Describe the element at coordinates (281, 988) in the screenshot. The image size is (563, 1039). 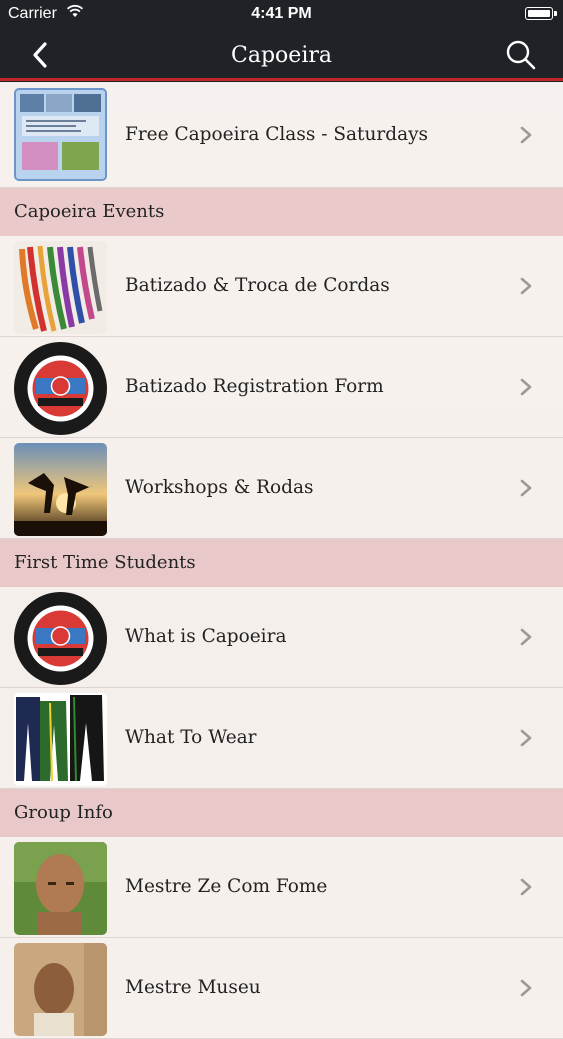
I see `list-item-mestre-museu: Mestre Museu` at that location.